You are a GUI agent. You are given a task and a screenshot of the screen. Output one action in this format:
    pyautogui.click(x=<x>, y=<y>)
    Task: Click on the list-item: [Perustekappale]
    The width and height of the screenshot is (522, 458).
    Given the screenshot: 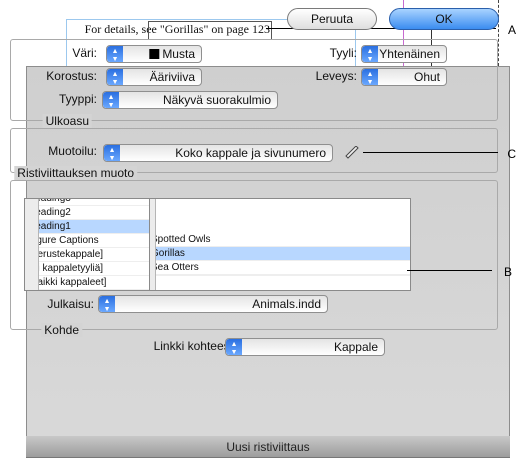 What is the action you would take?
    pyautogui.click(x=87, y=255)
    